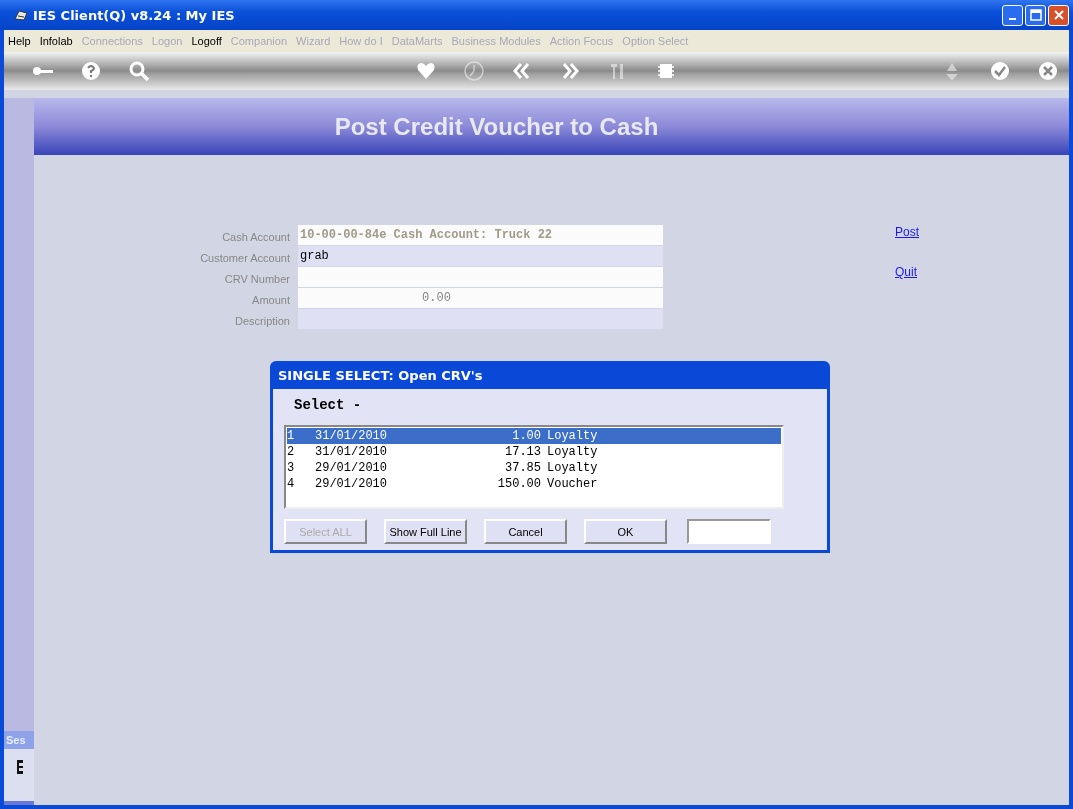 The height and width of the screenshot is (809, 1073). Describe the element at coordinates (56, 41) in the screenshot. I see `menu-item: Infolab` at that location.